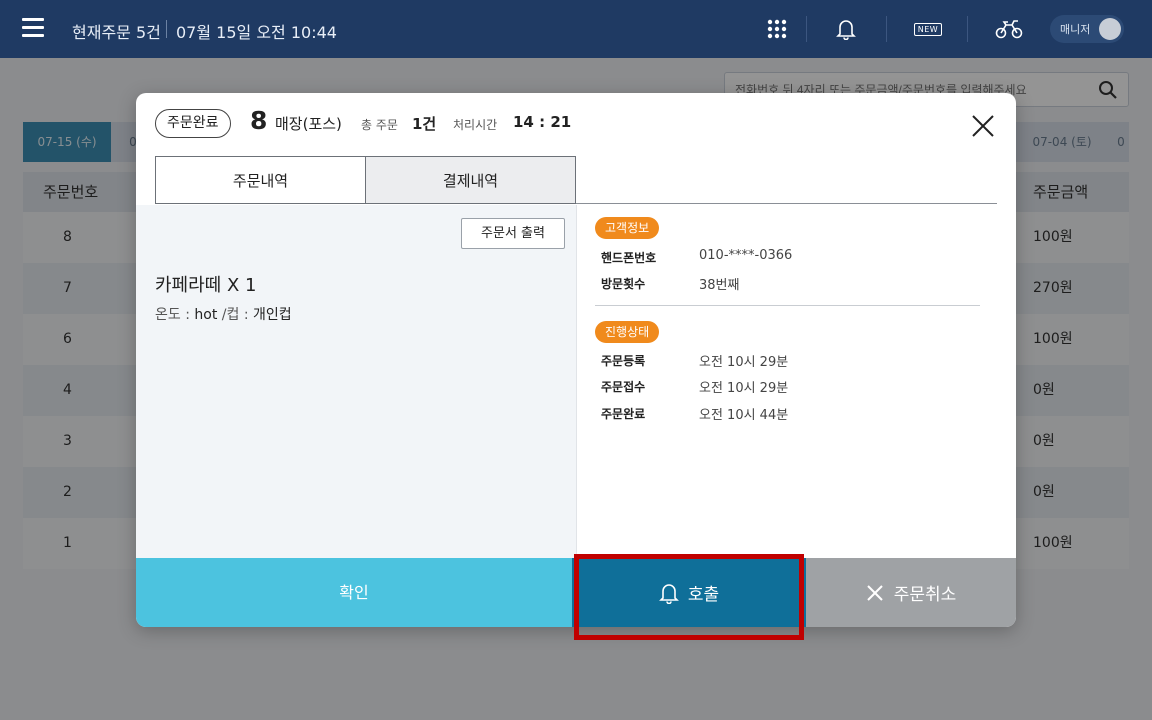  I want to click on order-type: 매장(포스), so click(308, 124).